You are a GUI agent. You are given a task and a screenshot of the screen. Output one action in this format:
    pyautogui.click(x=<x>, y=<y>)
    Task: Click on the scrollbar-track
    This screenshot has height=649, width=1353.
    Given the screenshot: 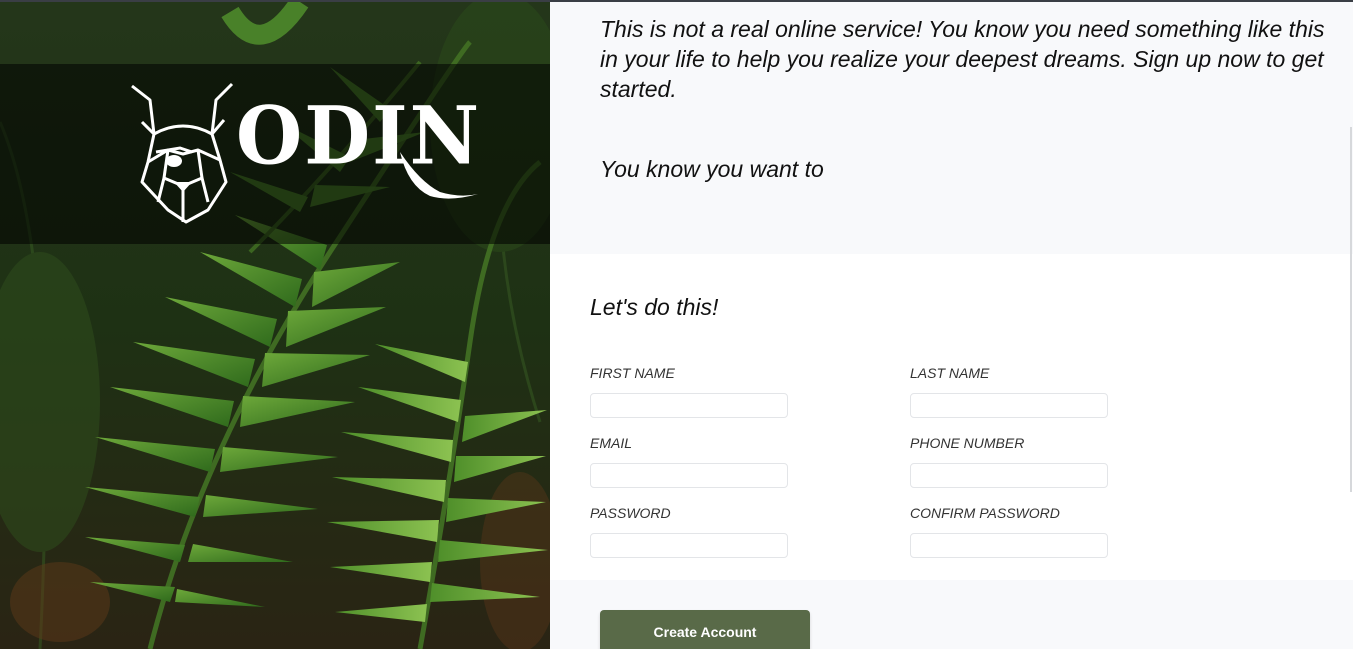 What is the action you would take?
    pyautogui.click(x=1351, y=309)
    